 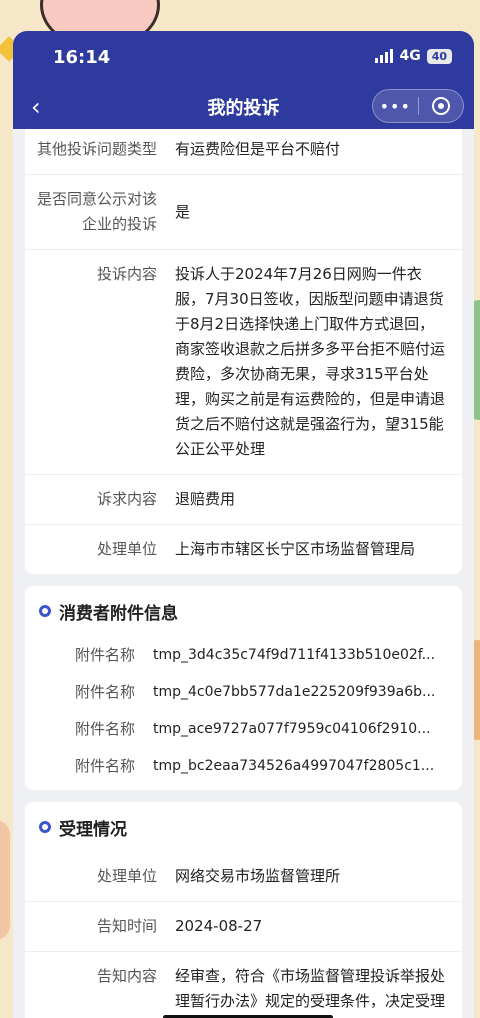 I want to click on acceptance-row: 处理单位 网络交易市场监督管理所, so click(x=243, y=877).